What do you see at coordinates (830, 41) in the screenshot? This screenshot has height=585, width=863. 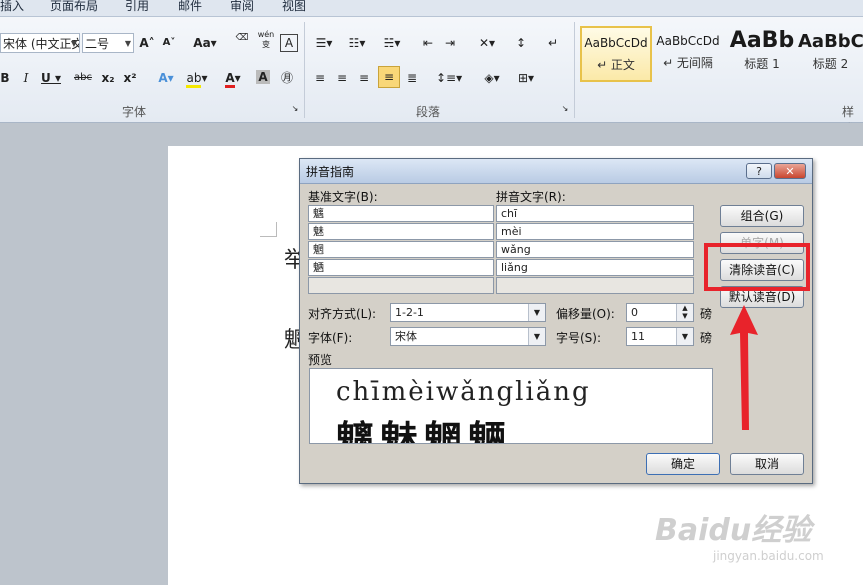 I see `style-sample: AaBbC` at bounding box center [830, 41].